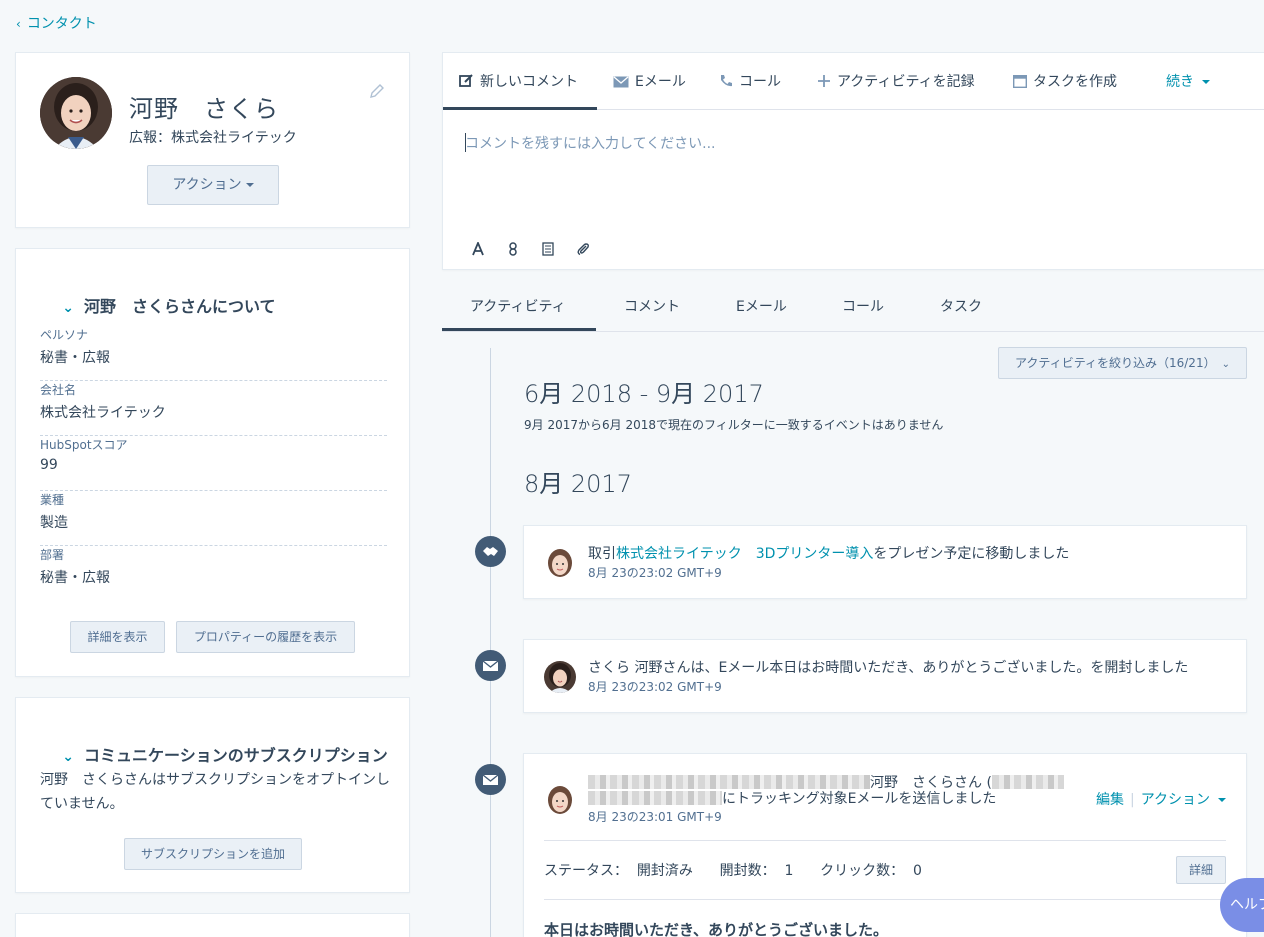 This screenshot has width=1264, height=937. What do you see at coordinates (478, 250) in the screenshot?
I see `text-style-icon` at bounding box center [478, 250].